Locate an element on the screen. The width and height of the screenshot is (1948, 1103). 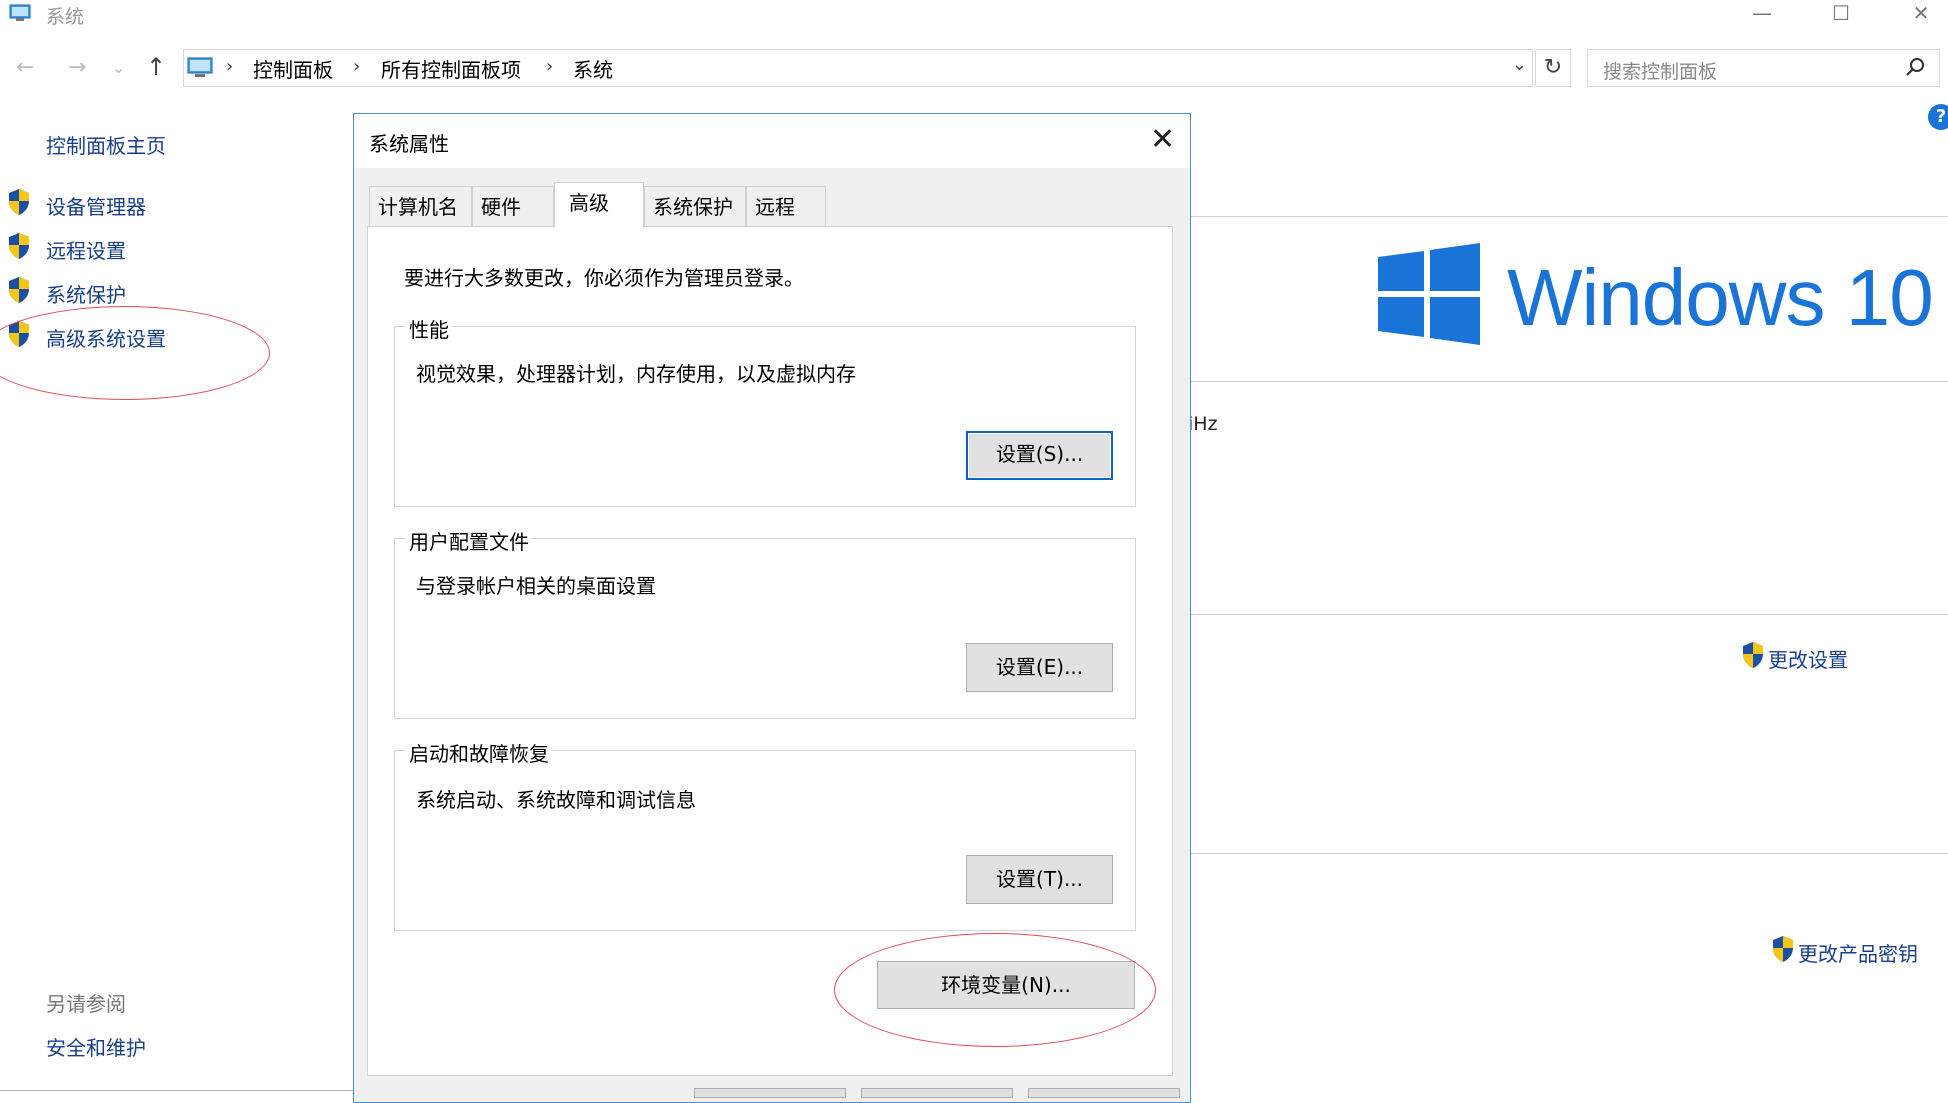
admin-note: 要进行大多数更改，你必须作为管理员登录。 is located at coordinates (604, 278).